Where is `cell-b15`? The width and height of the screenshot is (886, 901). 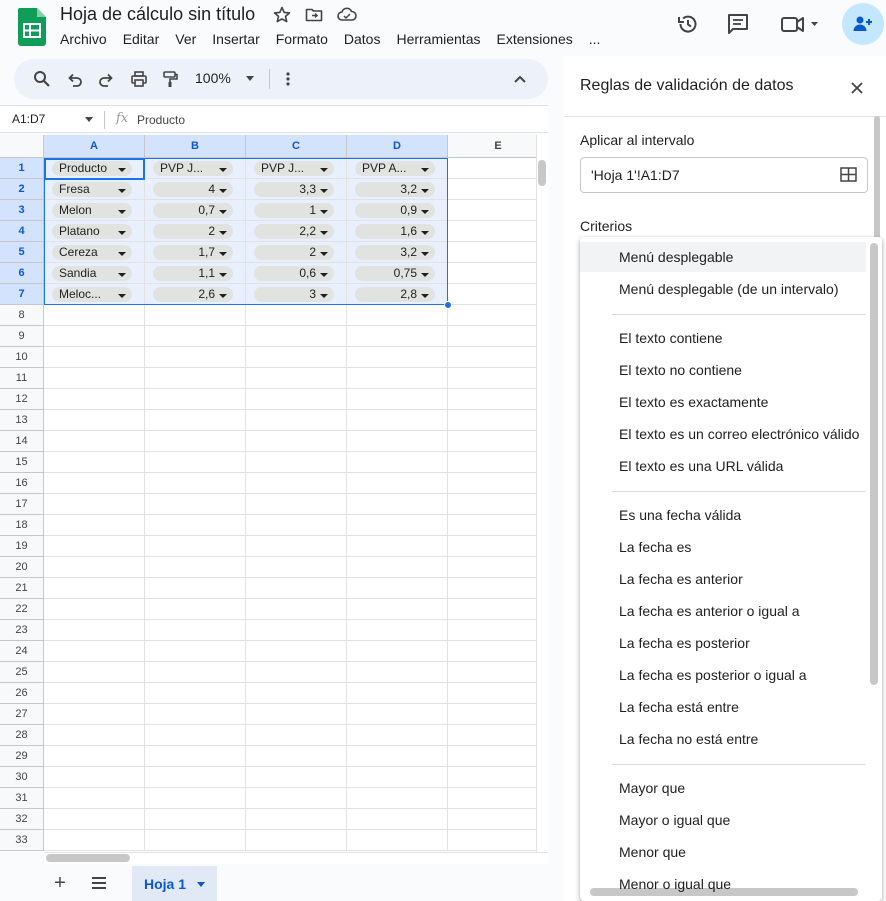
cell-b15 is located at coordinates (195, 462).